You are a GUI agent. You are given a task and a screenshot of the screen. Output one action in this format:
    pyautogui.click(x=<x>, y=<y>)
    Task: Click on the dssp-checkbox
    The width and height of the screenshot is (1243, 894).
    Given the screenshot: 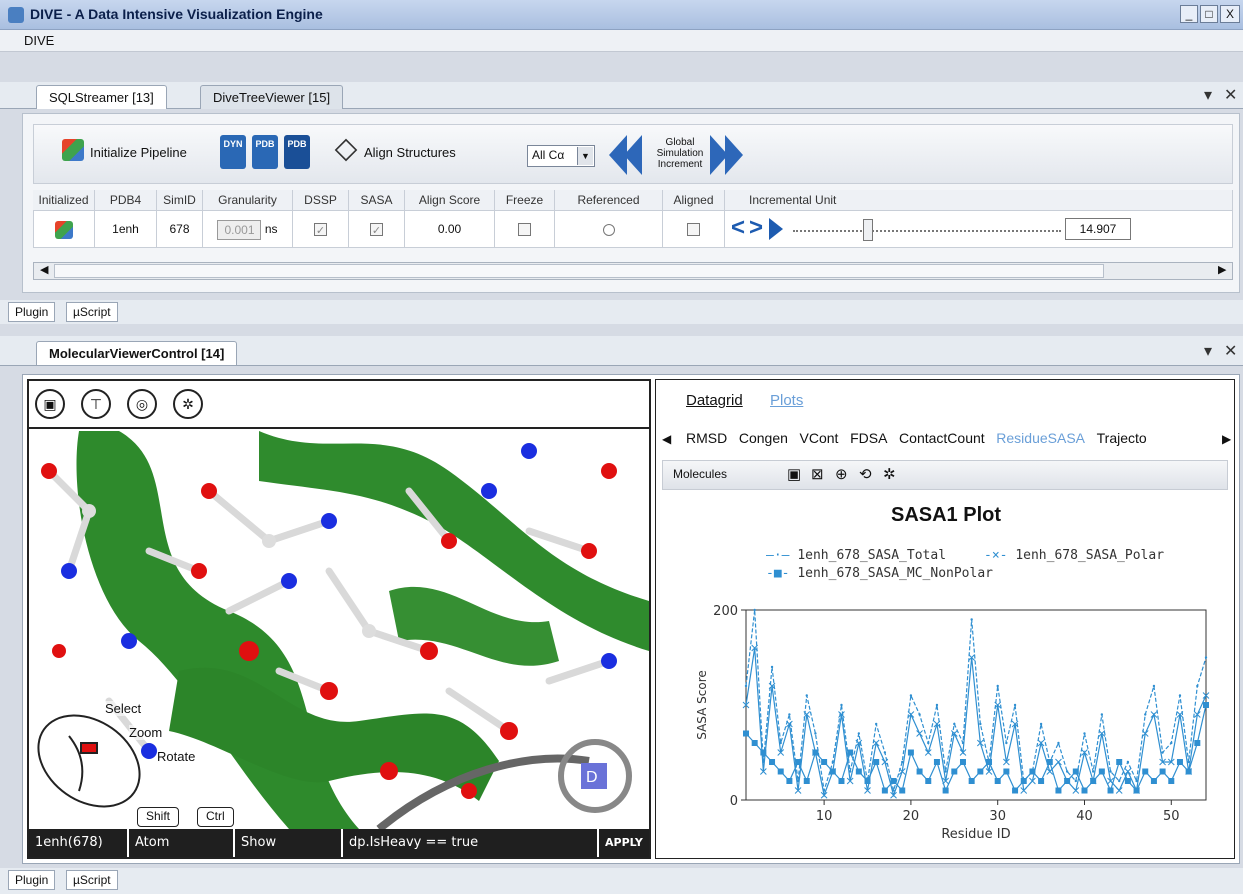 What is the action you would take?
    pyautogui.click(x=320, y=230)
    